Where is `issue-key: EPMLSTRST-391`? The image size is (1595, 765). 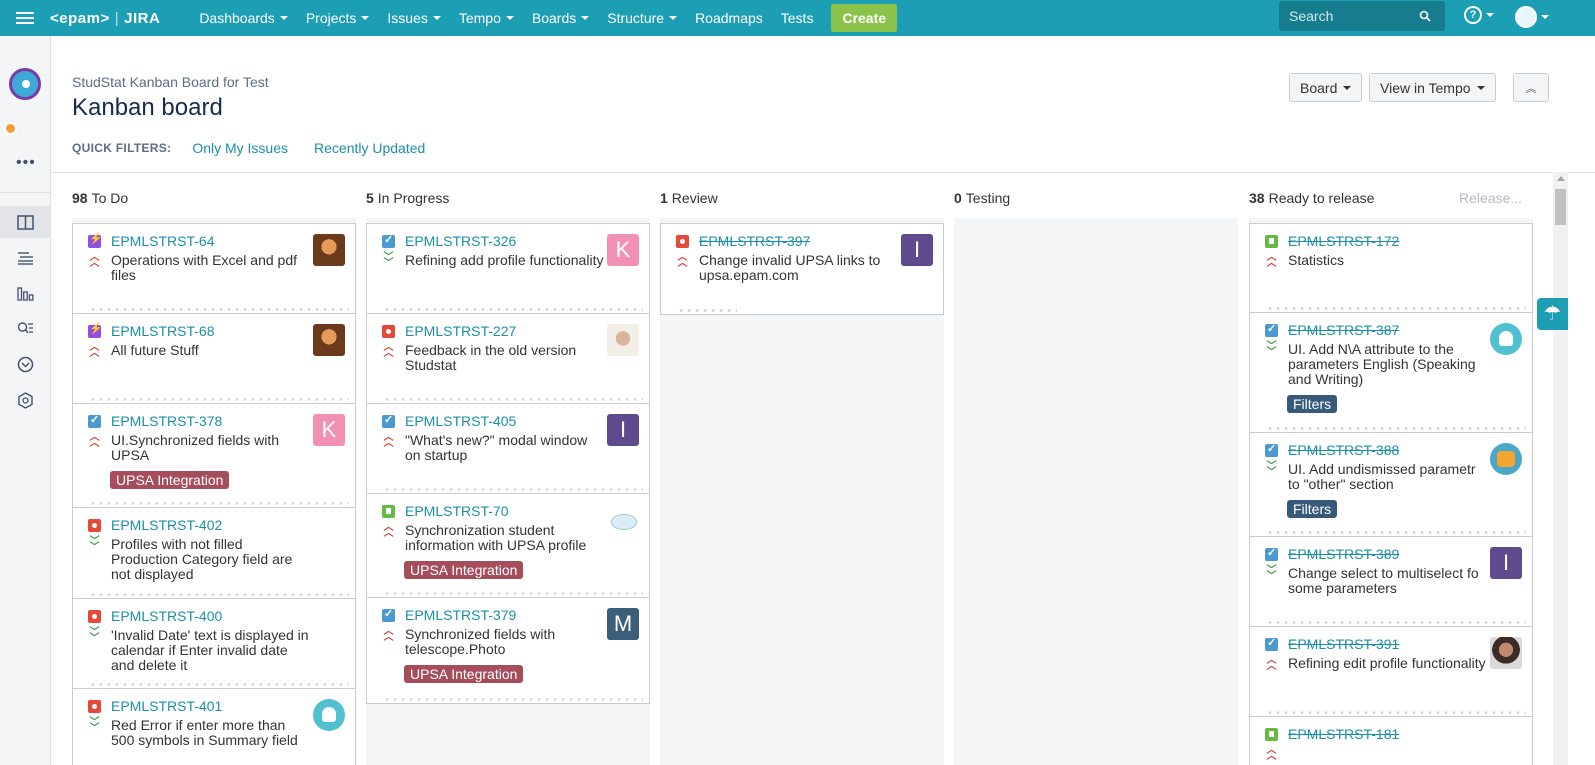 issue-key: EPMLSTRST-391 is located at coordinates (1343, 644).